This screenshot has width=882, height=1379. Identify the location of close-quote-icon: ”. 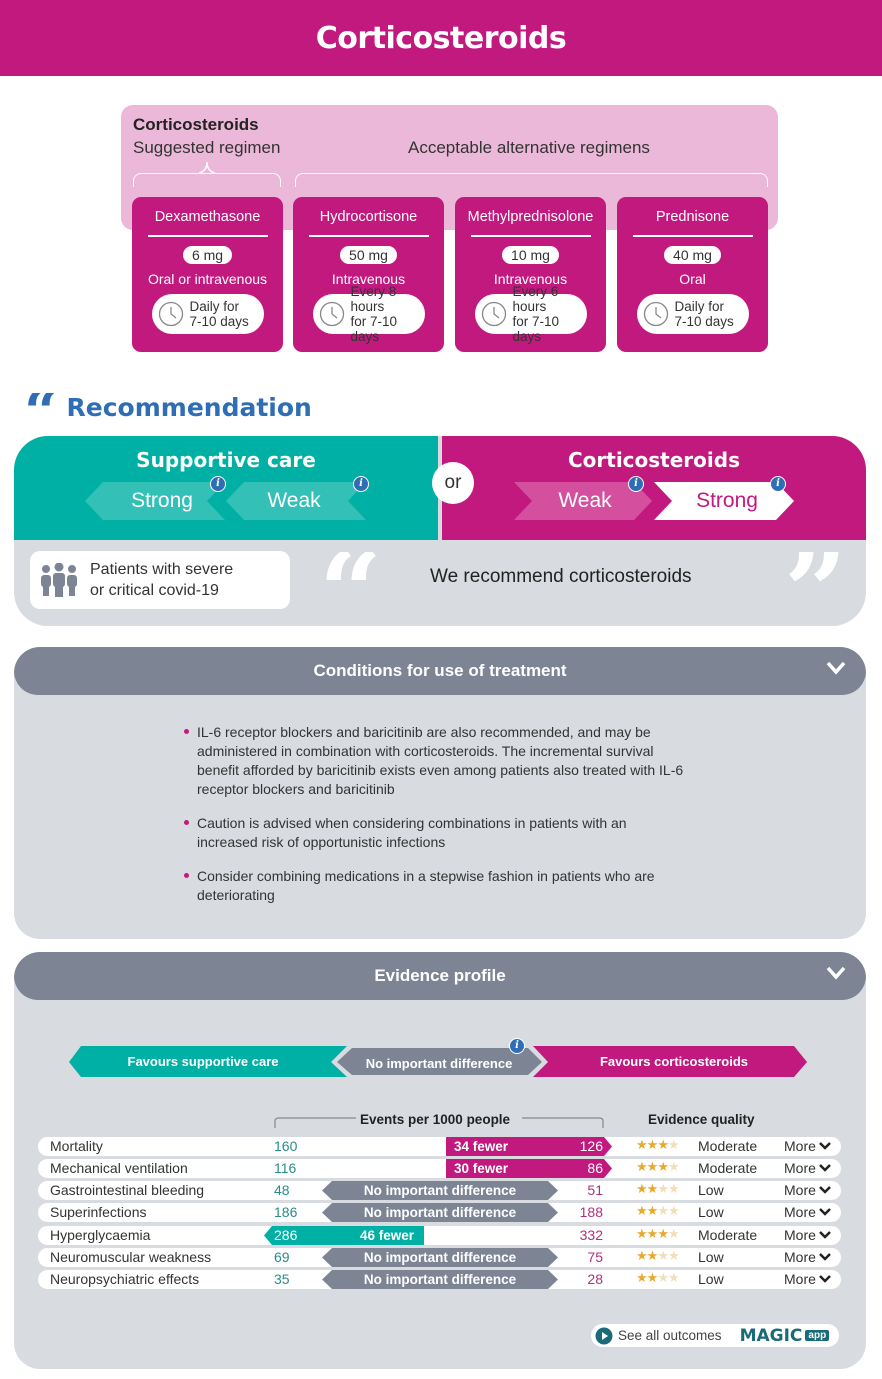
(815, 579).